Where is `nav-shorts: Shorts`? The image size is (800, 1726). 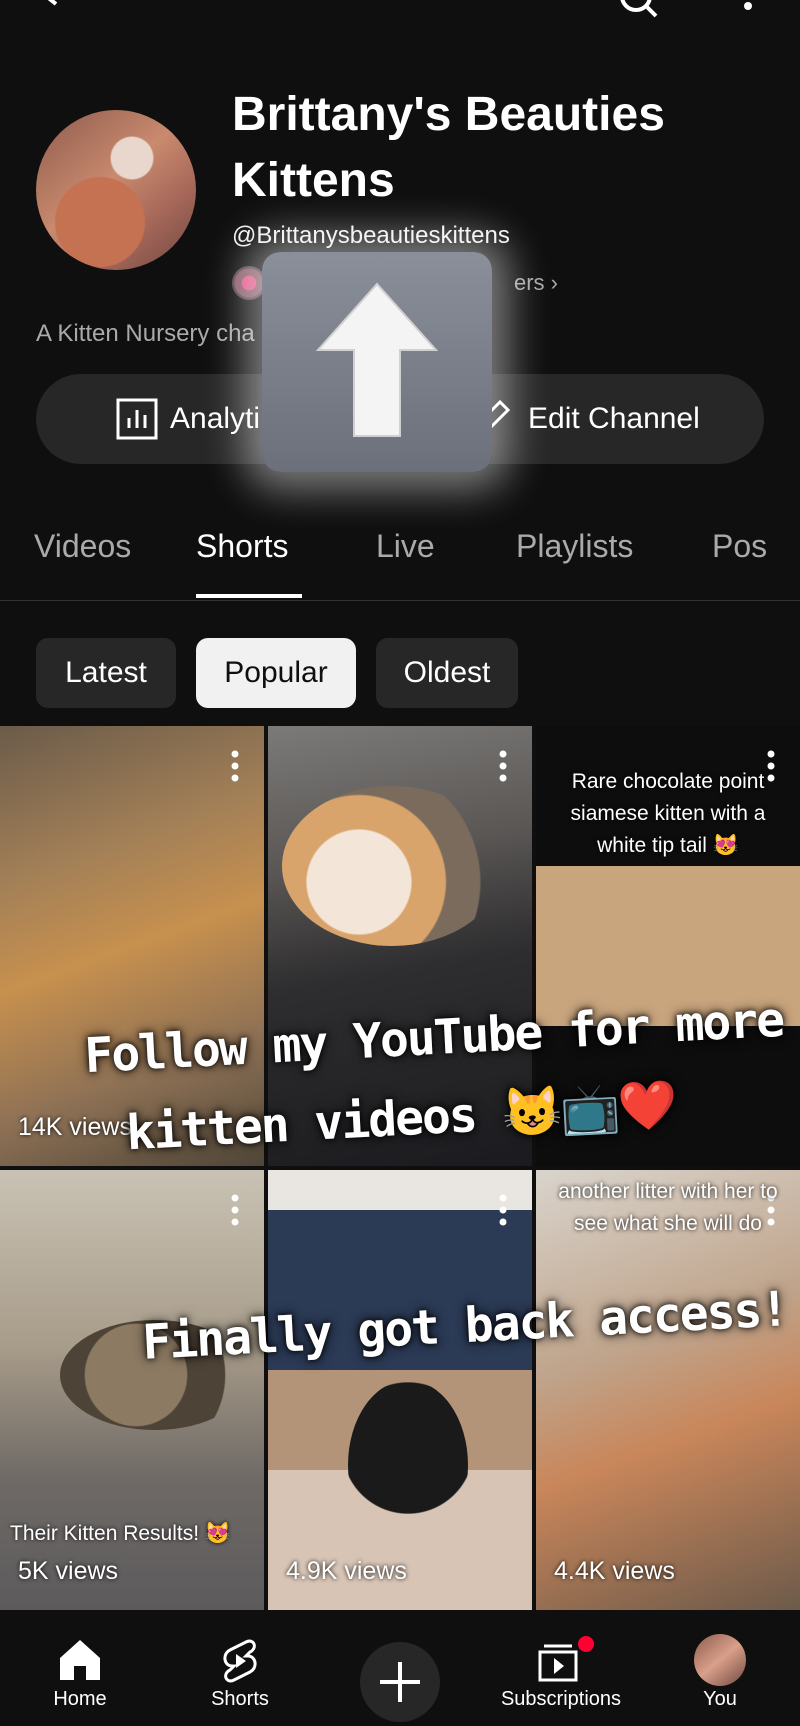
nav-shorts: Shorts is located at coordinates (240, 1664).